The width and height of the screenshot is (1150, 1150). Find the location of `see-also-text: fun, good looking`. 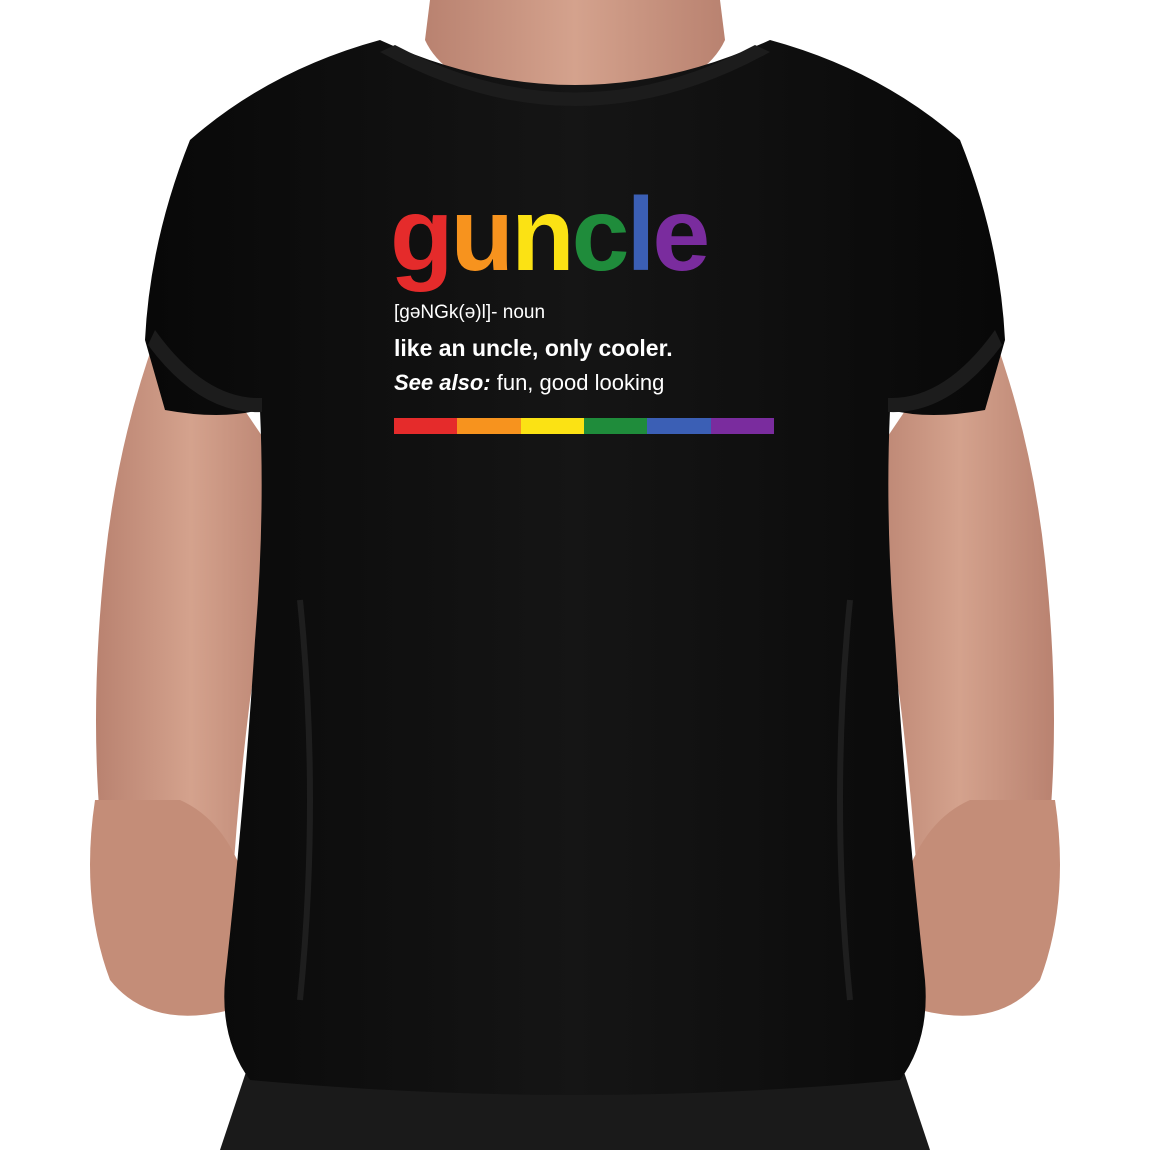

see-also-text: fun, good looking is located at coordinates (577, 382).